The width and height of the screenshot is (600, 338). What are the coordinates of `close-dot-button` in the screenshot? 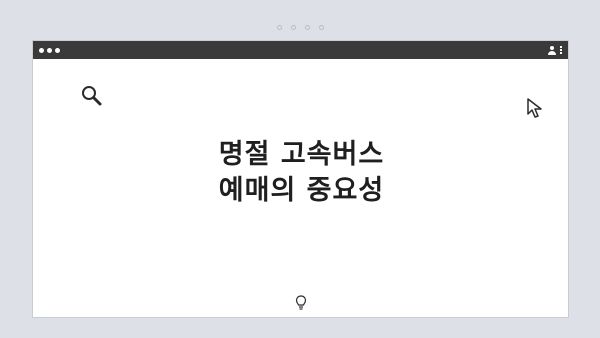 It's located at (41, 50).